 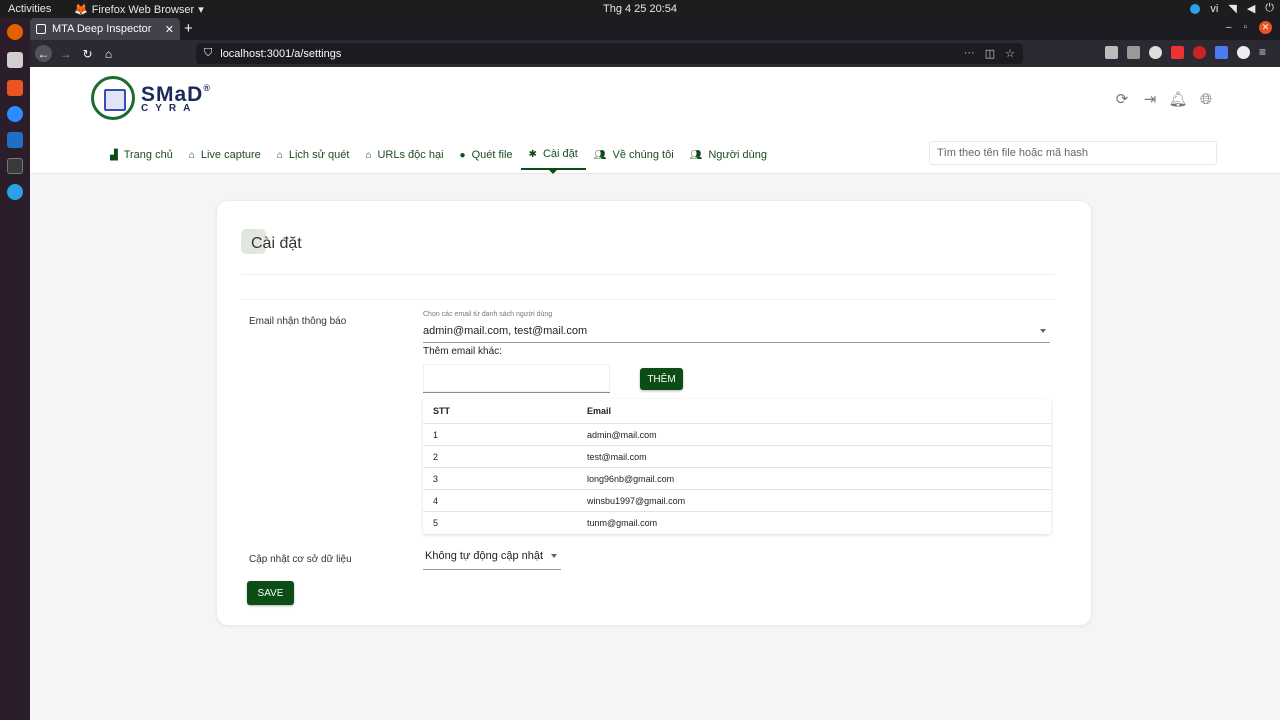 I want to click on menu-item-trang-chu: ▟ Trang chủ, so click(x=141, y=155).